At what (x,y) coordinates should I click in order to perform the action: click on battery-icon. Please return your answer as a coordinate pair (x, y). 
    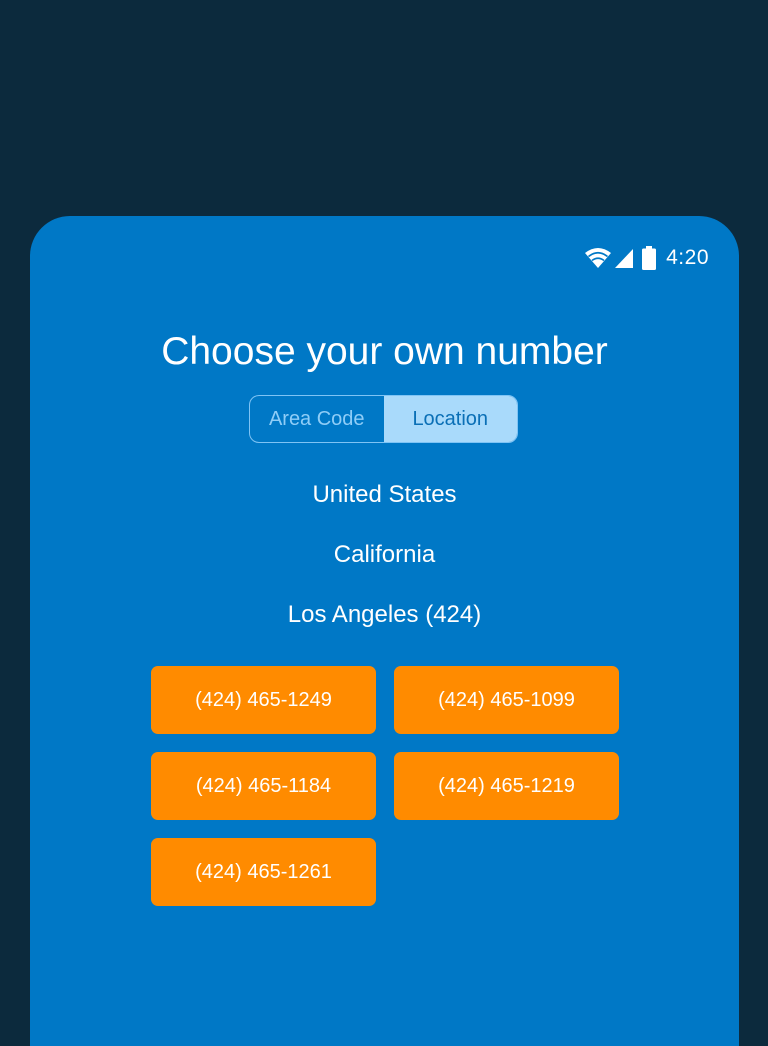
    Looking at the image, I should click on (649, 258).